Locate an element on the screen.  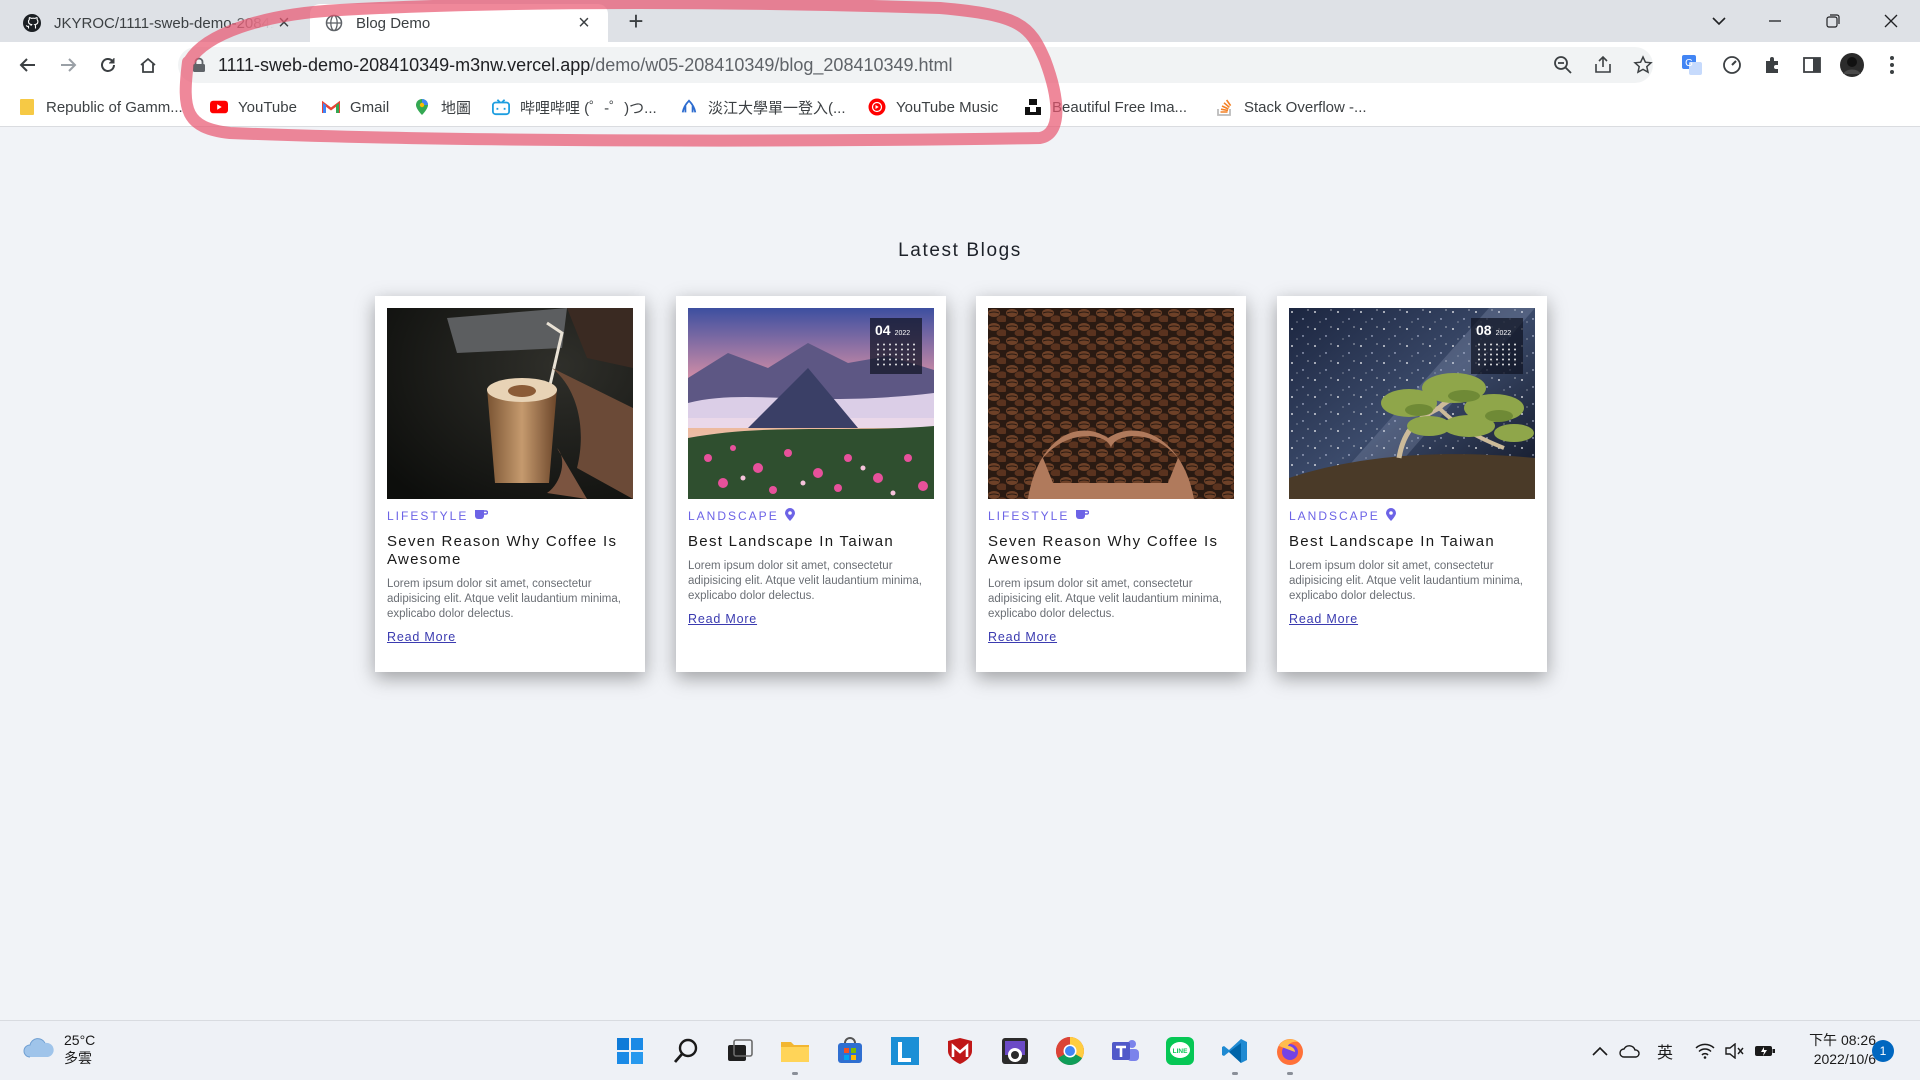
tab-title: Blog Demo is located at coordinates (393, 23).